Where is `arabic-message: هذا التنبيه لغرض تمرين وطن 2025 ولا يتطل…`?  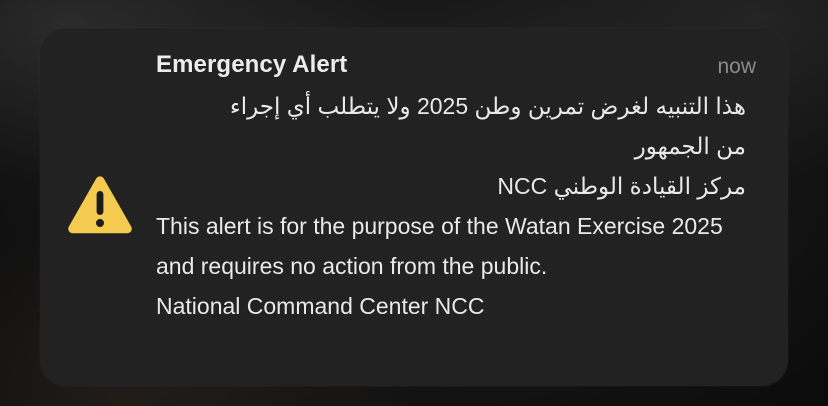 arabic-message: هذا التنبيه لغرض تمرين وطن 2025 ولا يتطل… is located at coordinates (451, 126).